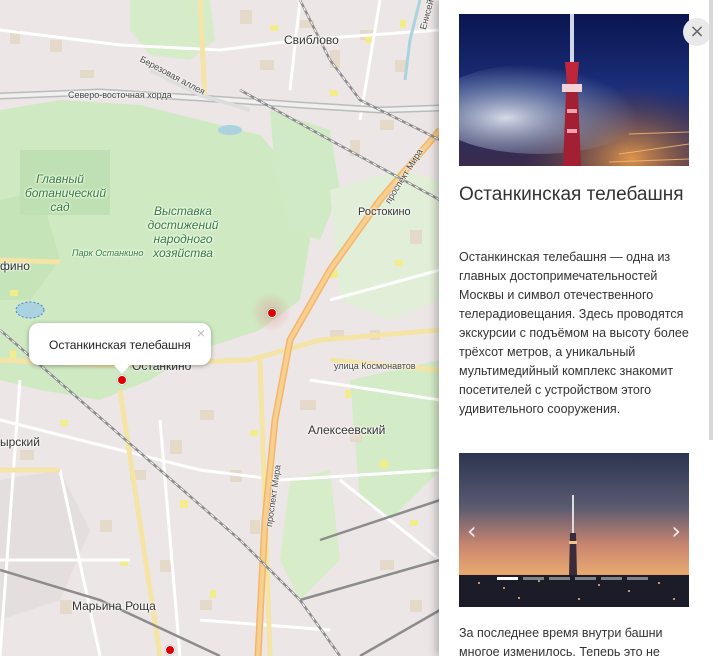 The image size is (713, 656). Describe the element at coordinates (375, 366) in the screenshot. I see `label-ulitsa-kosmonavtov: улица Космонавтов` at that location.